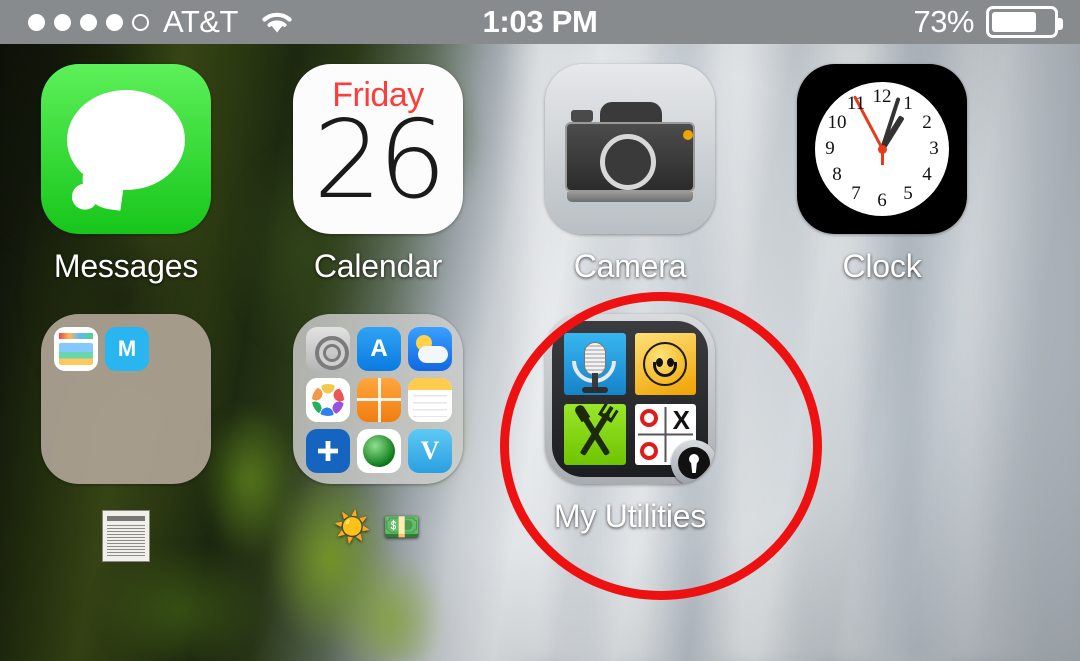 Image resolution: width=1080 pixels, height=661 pixels. What do you see at coordinates (594, 359) in the screenshot?
I see `microphone-head` at bounding box center [594, 359].